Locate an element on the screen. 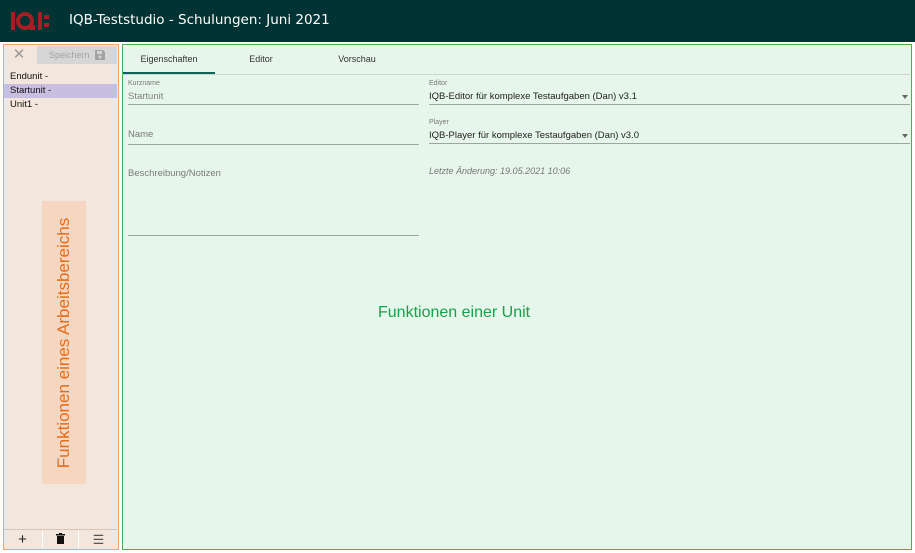 The image size is (915, 553). workspace-annotation-box: Funktionen eines Arbeitsbereichs is located at coordinates (64, 342).